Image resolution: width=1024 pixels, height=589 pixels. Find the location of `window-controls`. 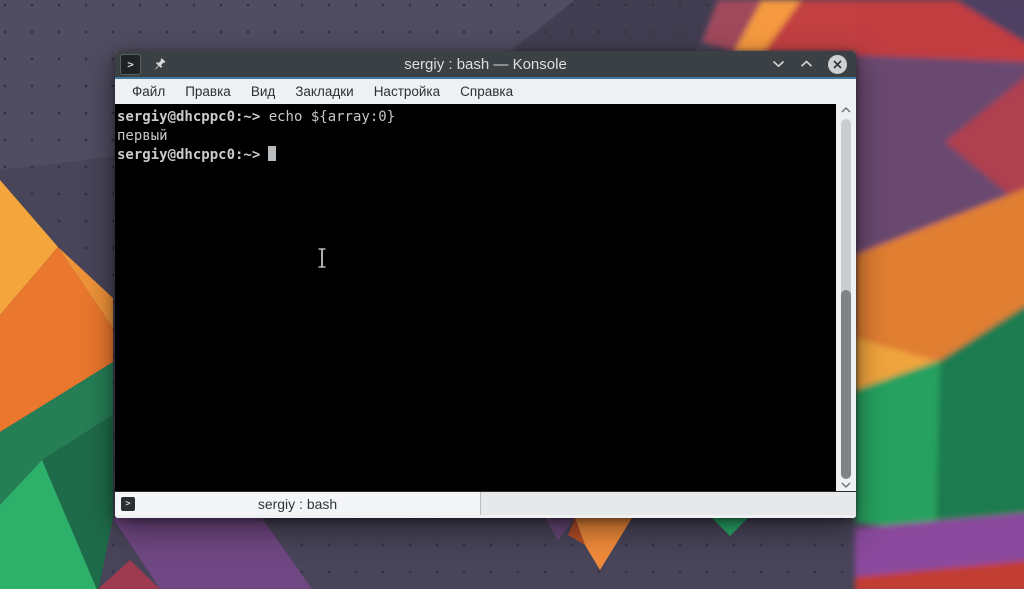

window-controls is located at coordinates (814, 64).